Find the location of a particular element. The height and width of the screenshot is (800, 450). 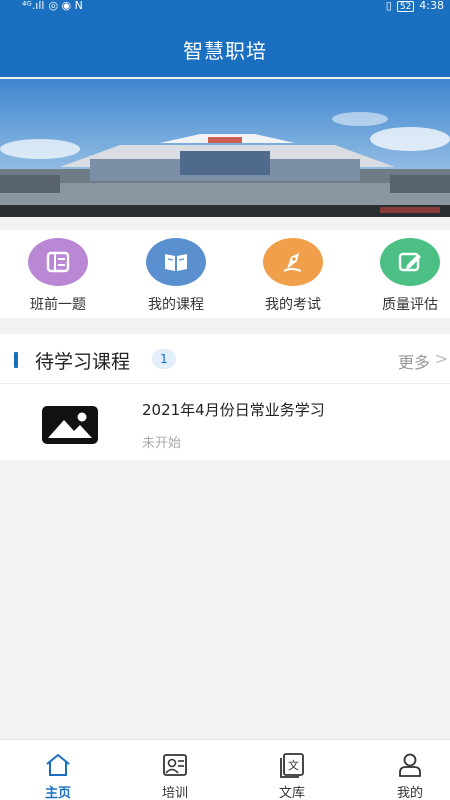

exam-pen-icon is located at coordinates (293, 262).